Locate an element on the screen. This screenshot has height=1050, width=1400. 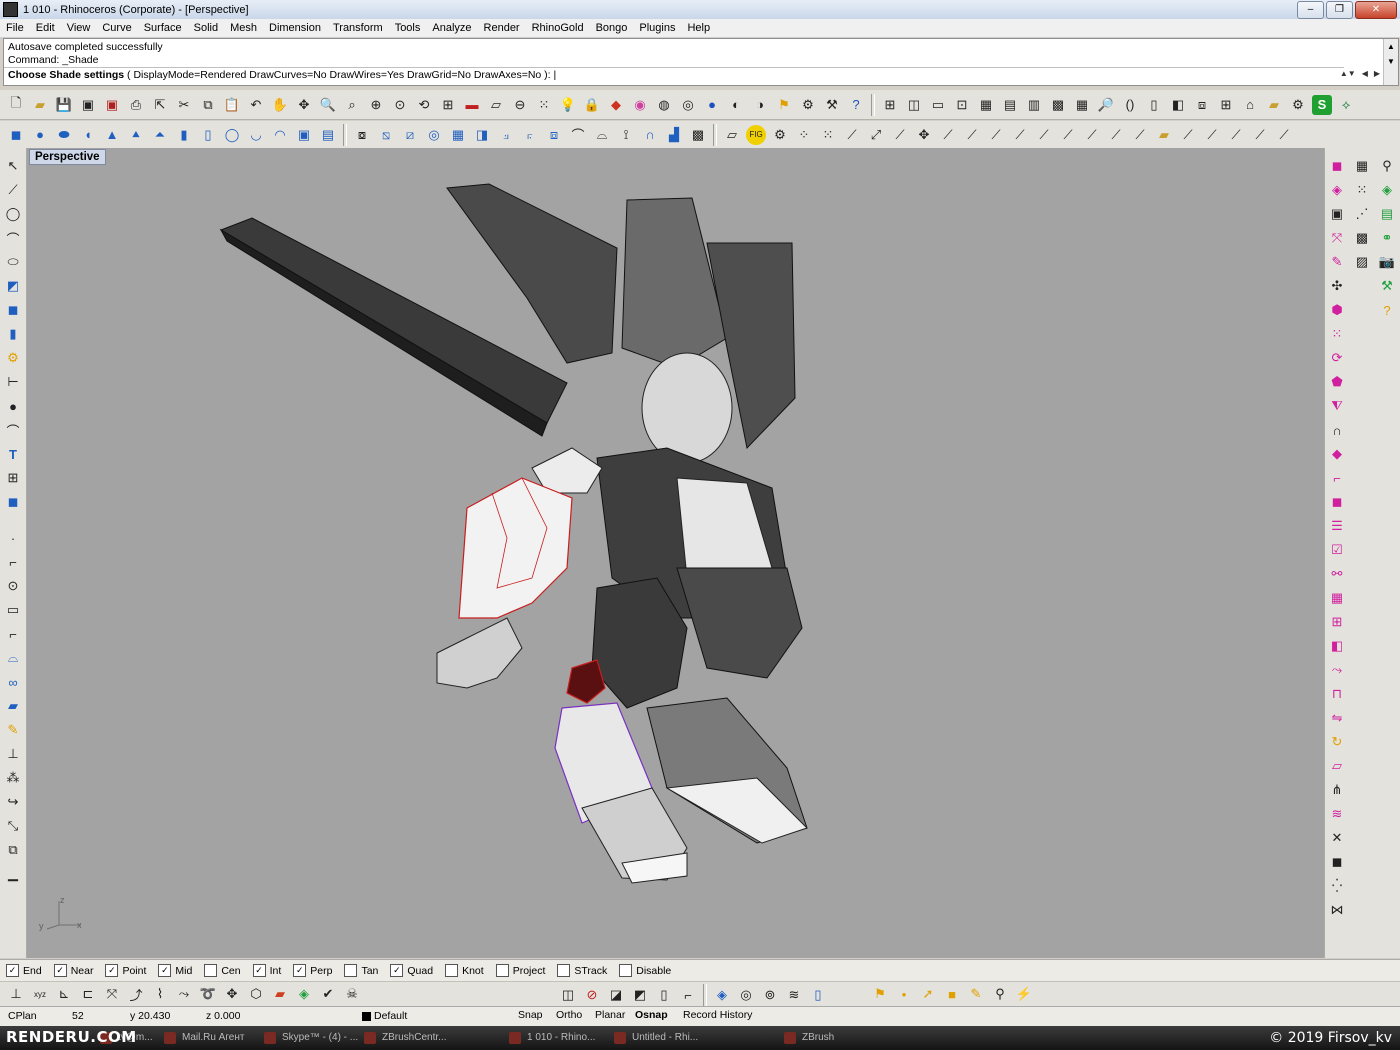
pencil-snap-icon: ✎ is located at coordinates (976, 994).